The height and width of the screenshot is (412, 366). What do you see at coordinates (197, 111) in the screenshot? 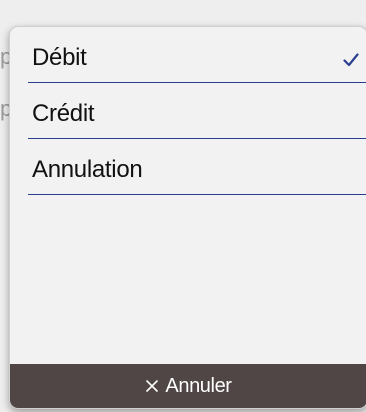
I see `option-credit: Crédit` at bounding box center [197, 111].